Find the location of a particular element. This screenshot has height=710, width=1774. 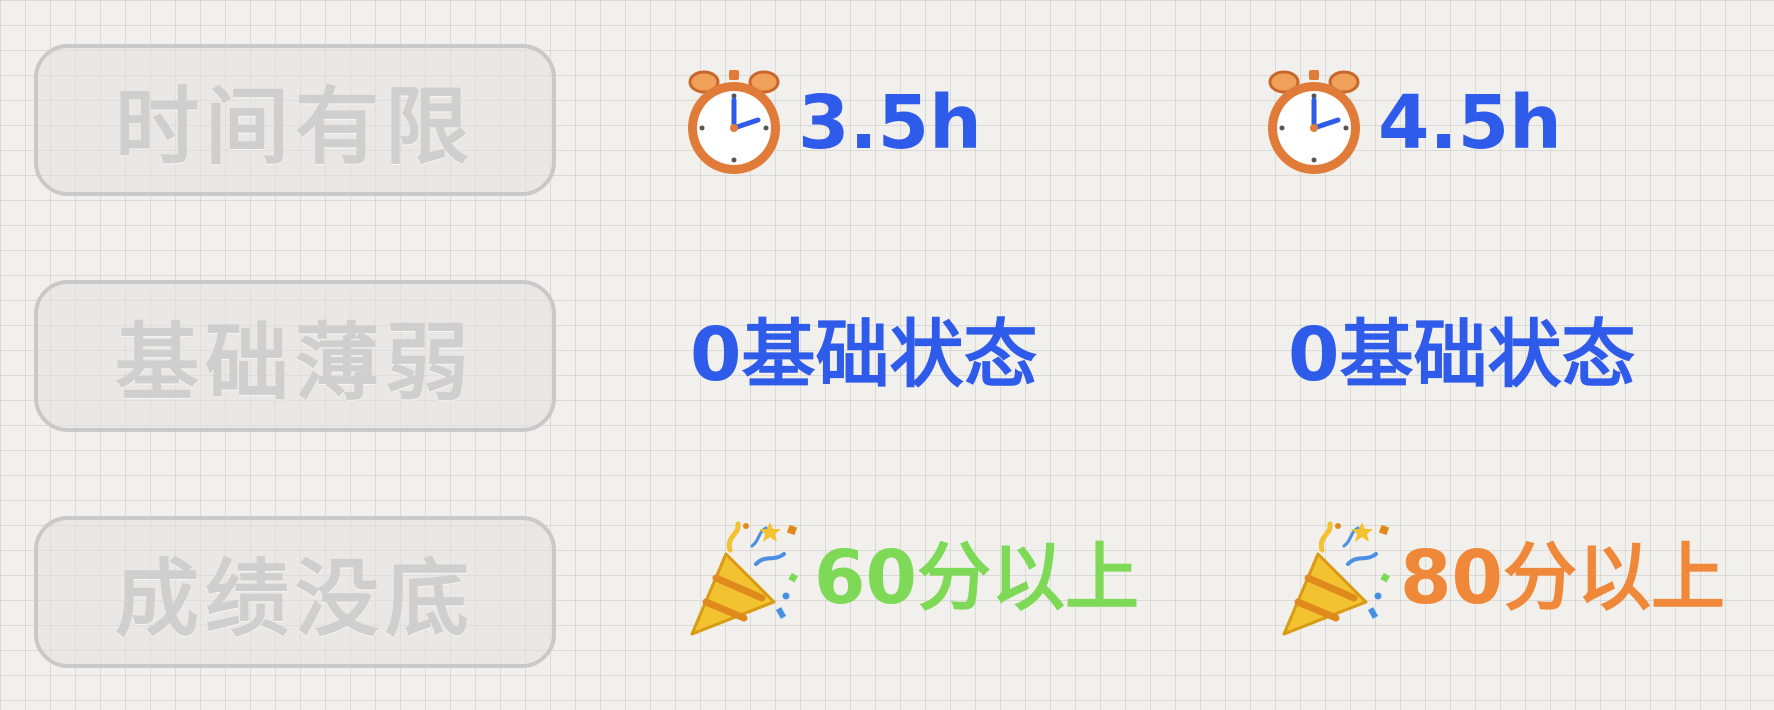

row1-left-cell: 3.5h is located at coordinates (832, 123).